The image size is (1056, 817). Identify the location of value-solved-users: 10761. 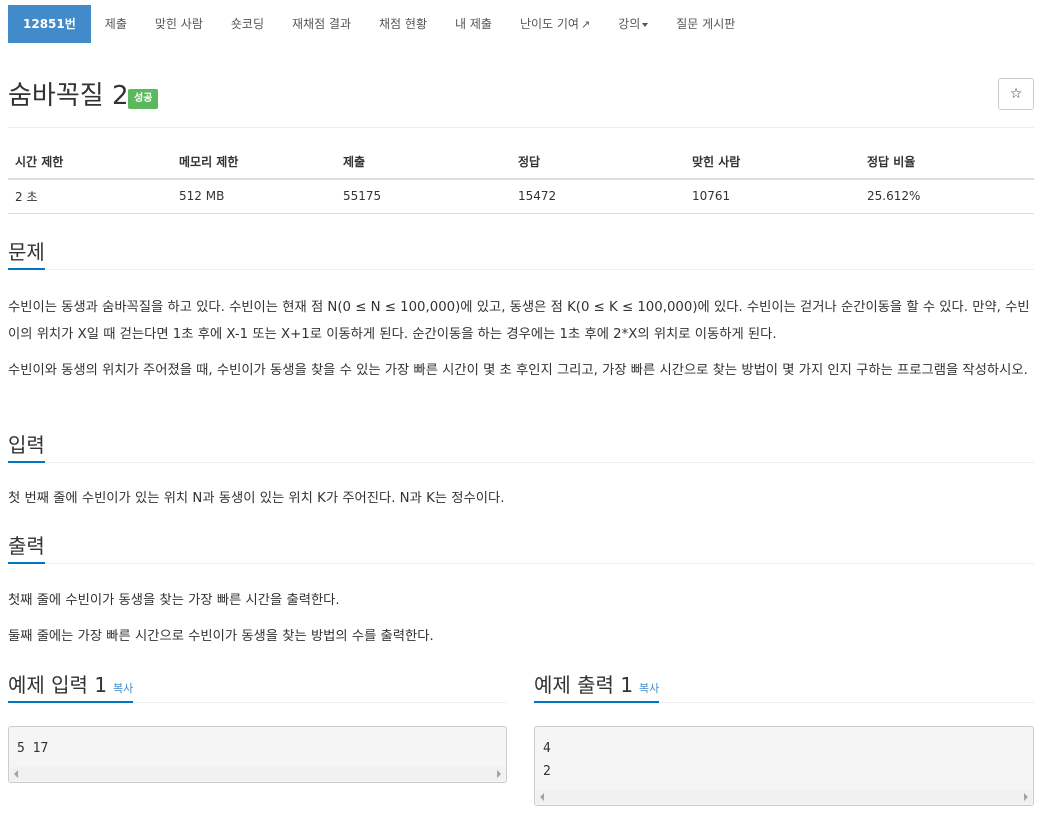
(772, 196).